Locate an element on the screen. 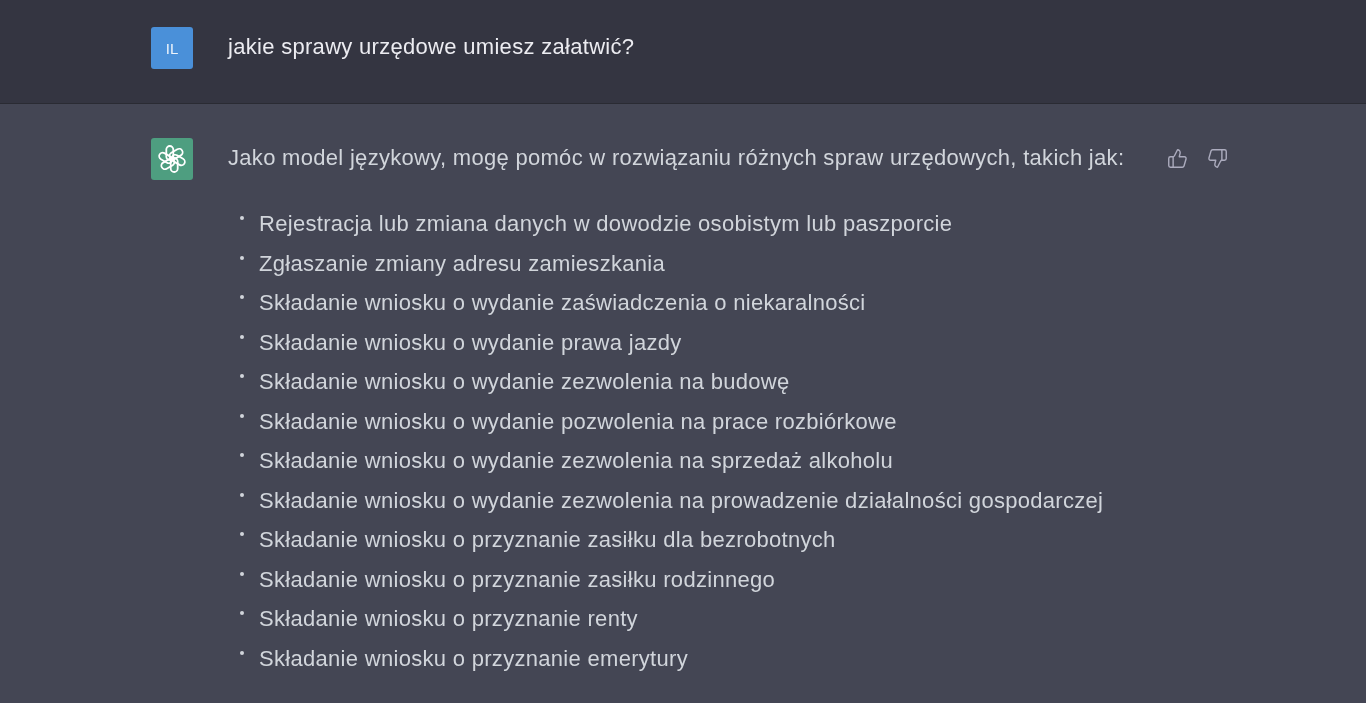  message-text: Jako model językowy, mogę pomóc w rozwiązaniu różnych spraw urzędowych, takich jak: is located at coordinates (676, 158).